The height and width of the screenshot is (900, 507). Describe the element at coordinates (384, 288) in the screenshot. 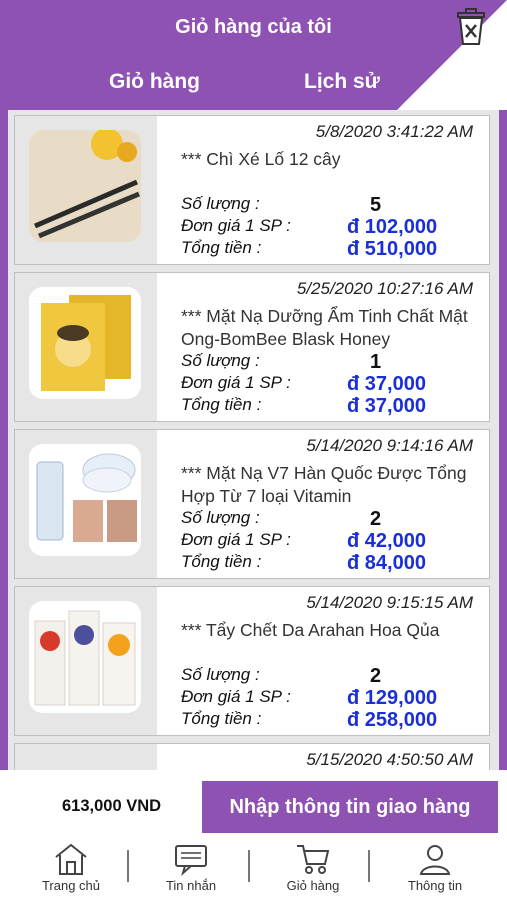

I see `order-date: 5/25/2020 10:27:16 AM` at that location.